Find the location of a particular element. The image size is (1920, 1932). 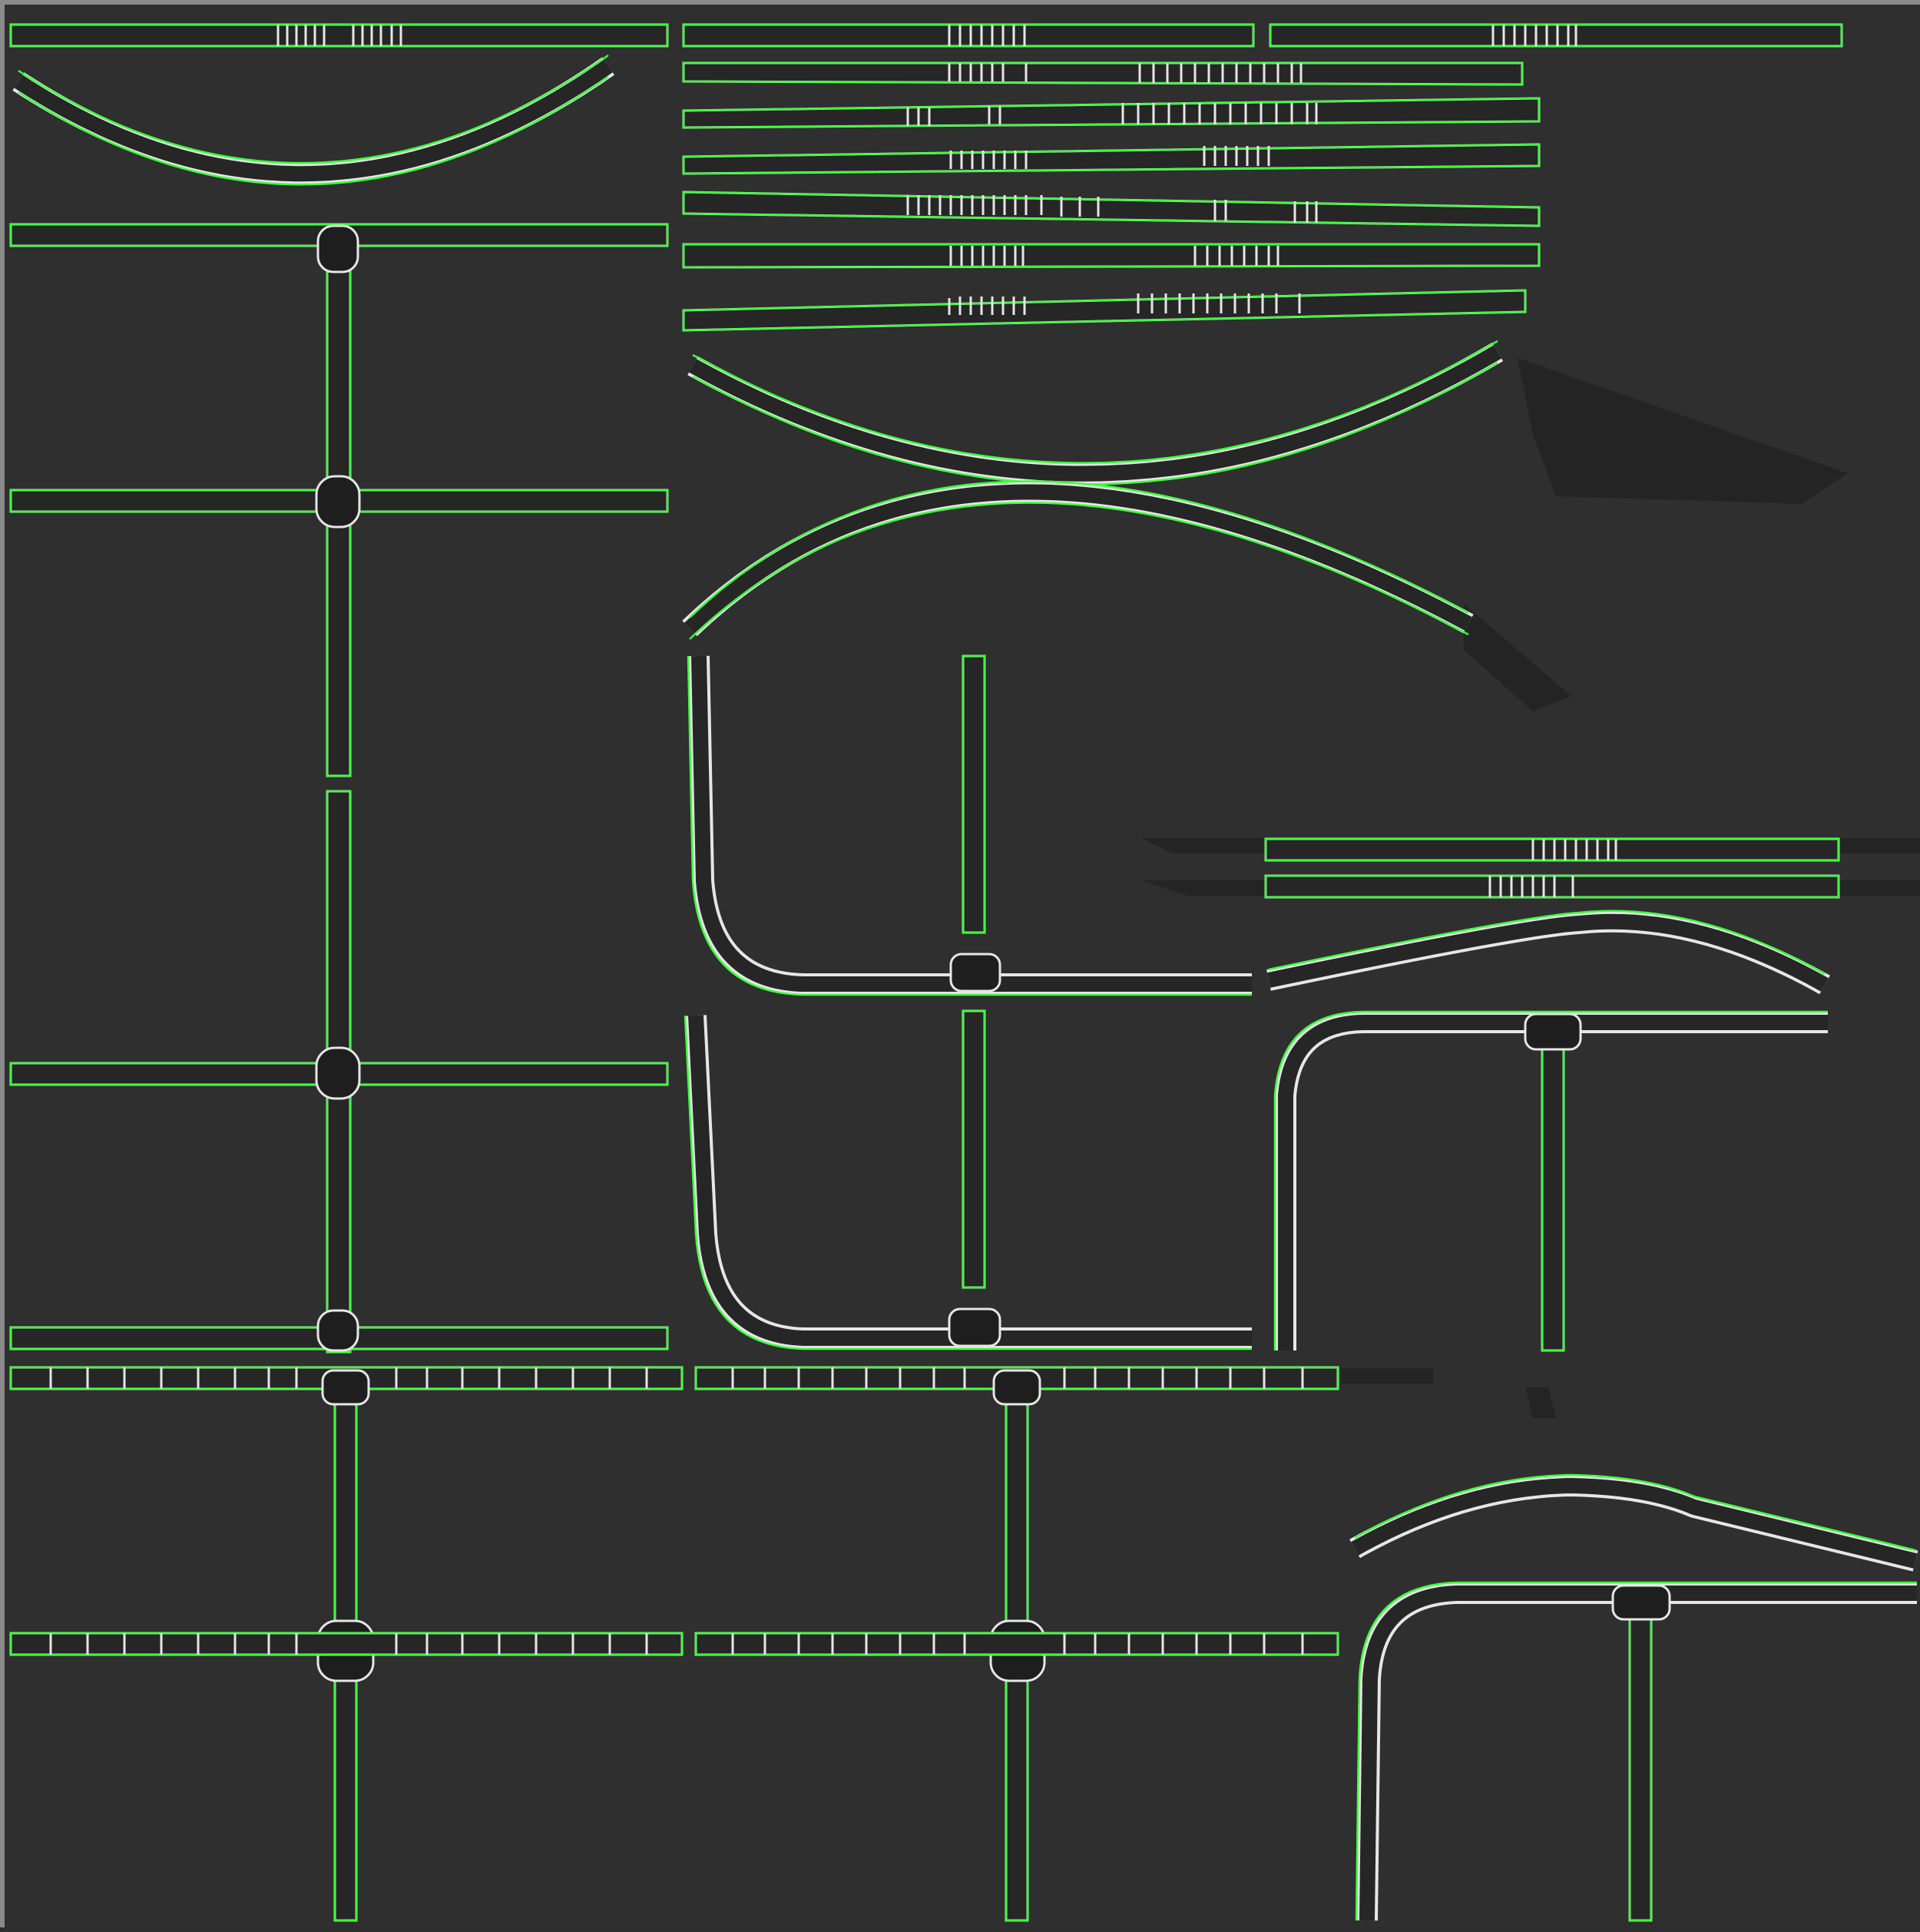

corner-pieces-middle is located at coordinates (968, 1002).